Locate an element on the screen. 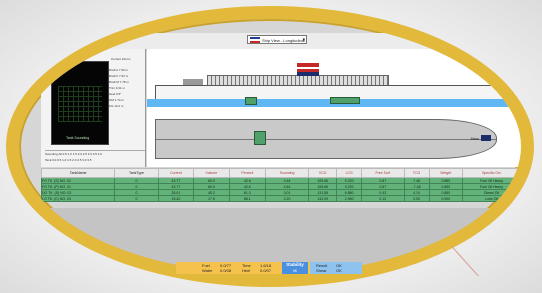 The width and height of the screenshot is (542, 293). heel-label: Heel is located at coordinates (246, 270).